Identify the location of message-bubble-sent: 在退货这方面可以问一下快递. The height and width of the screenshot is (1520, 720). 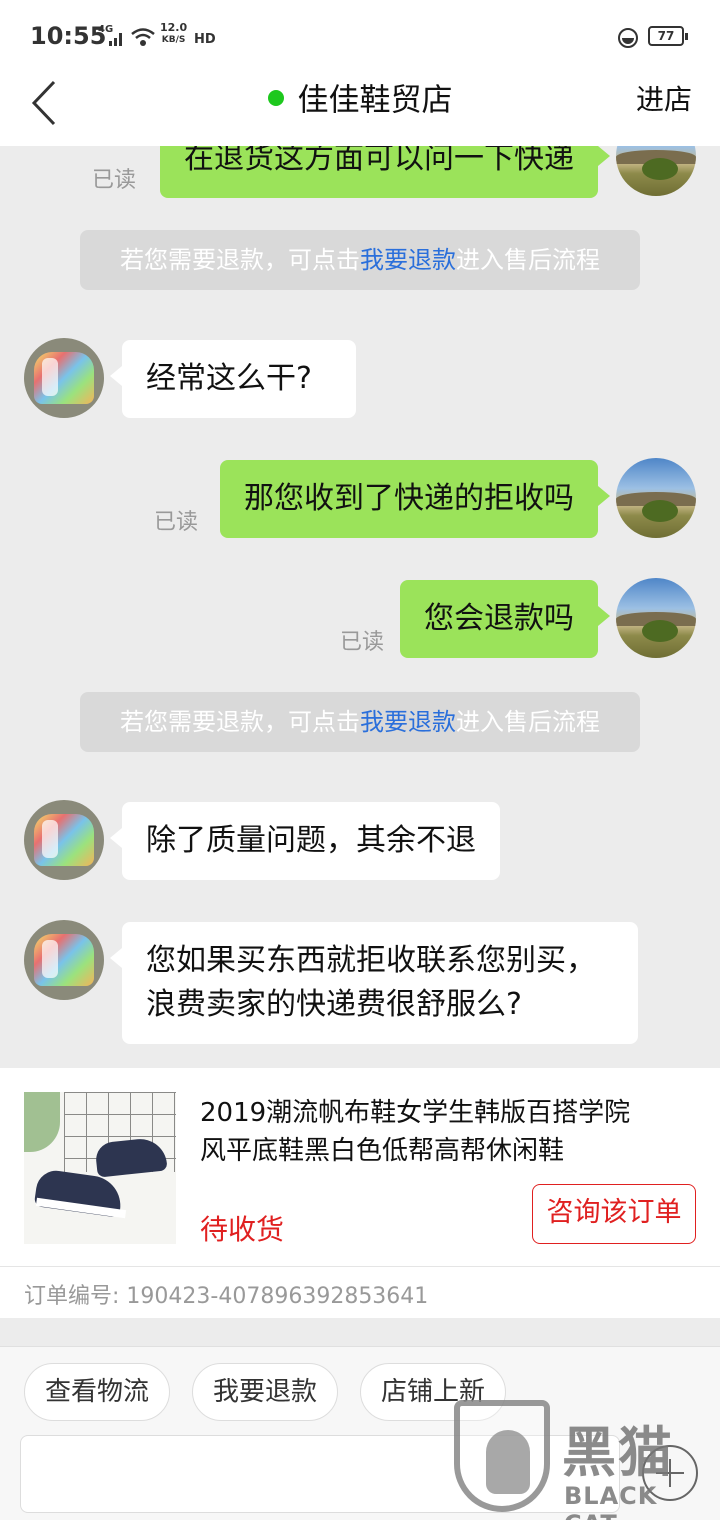
(385, 172).